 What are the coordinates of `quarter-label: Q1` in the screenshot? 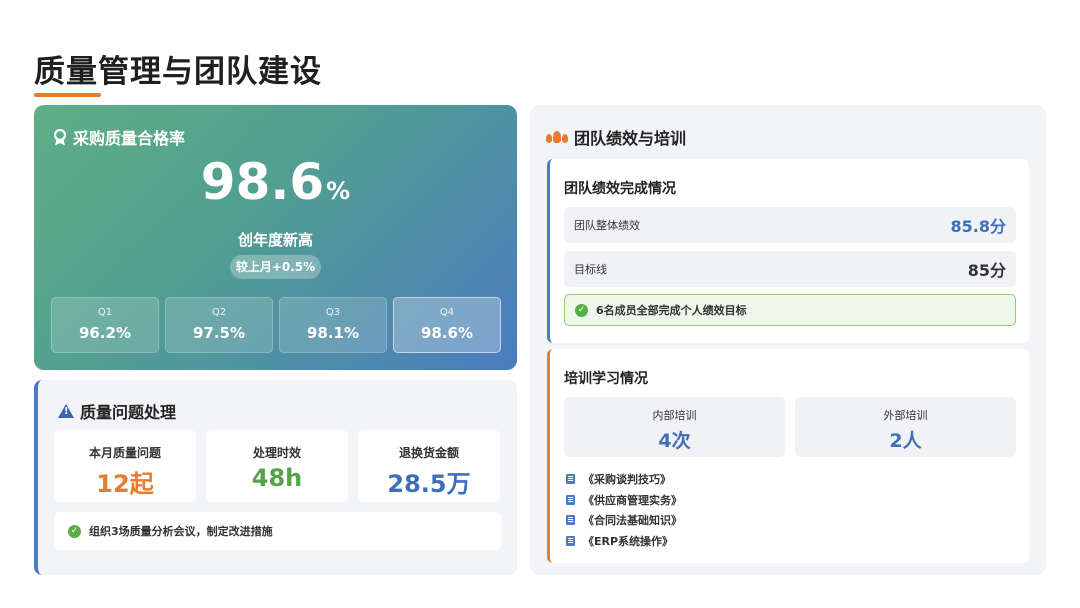 It's located at (105, 312).